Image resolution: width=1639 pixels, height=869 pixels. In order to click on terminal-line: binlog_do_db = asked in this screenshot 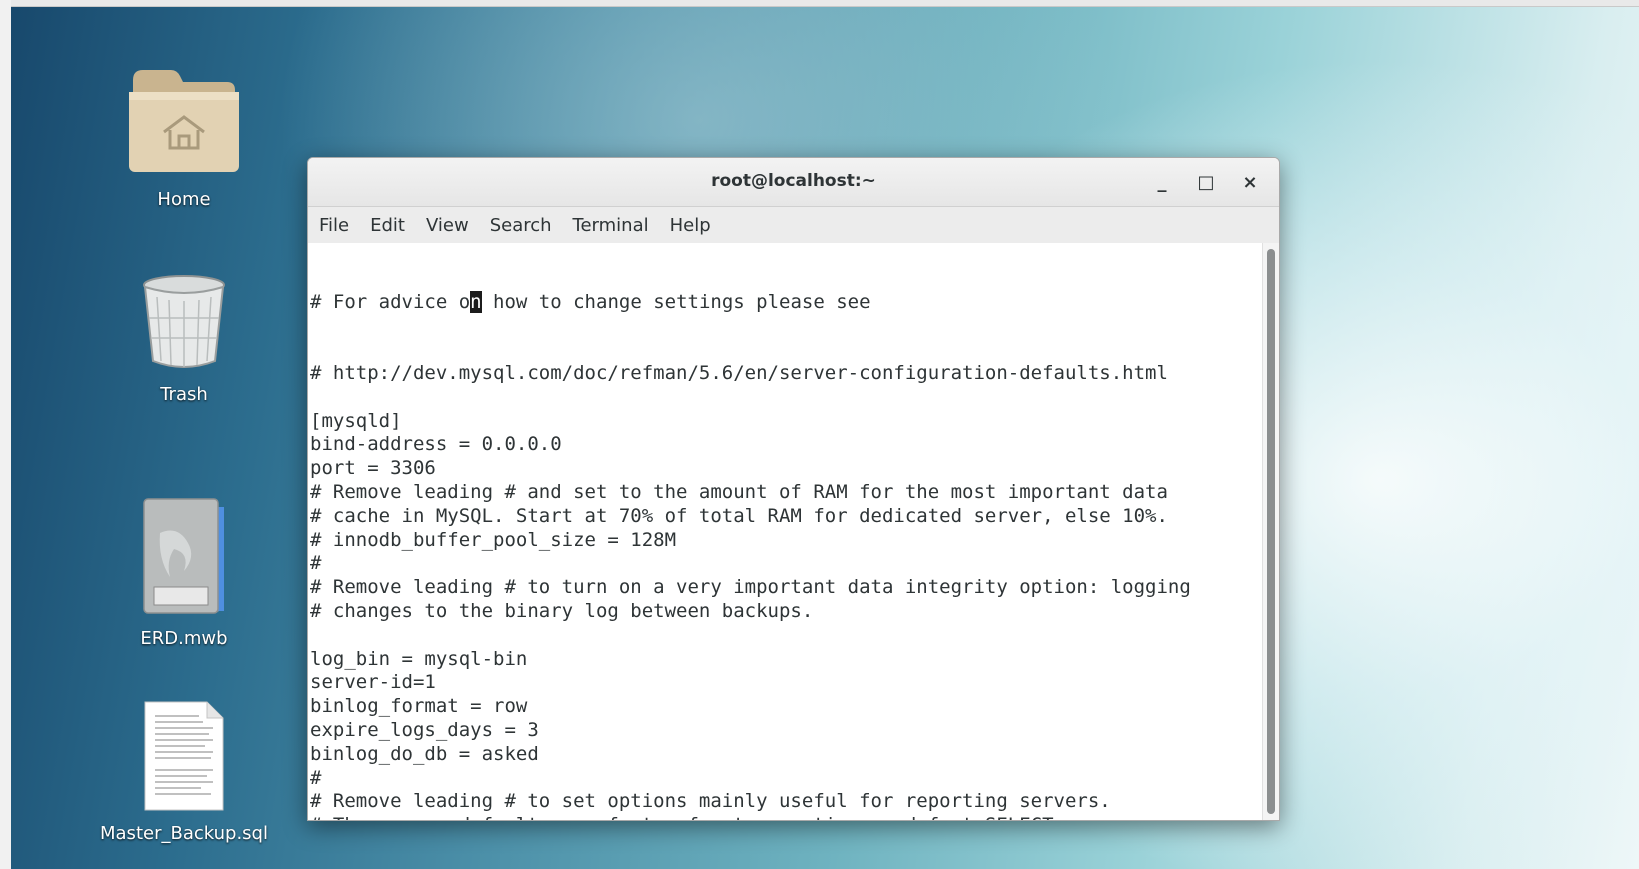, I will do `click(424, 753)`.